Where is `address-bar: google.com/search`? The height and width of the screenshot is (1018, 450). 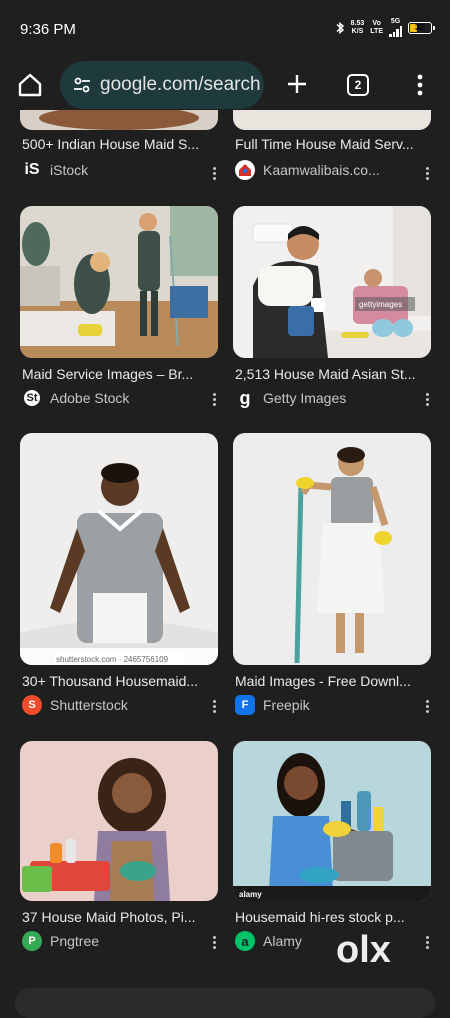
address-bar: google.com/search is located at coordinates (162, 85).